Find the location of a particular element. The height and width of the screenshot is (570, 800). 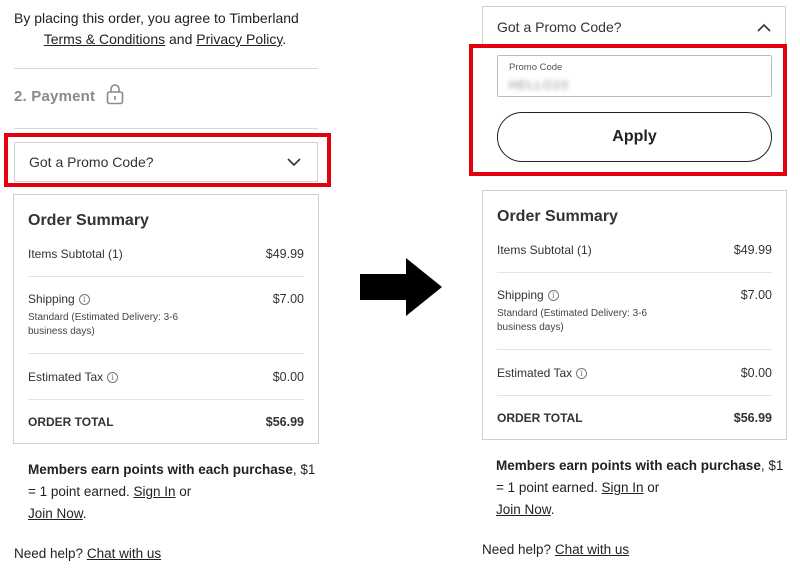

chevron-up-icon is located at coordinates (764, 27).